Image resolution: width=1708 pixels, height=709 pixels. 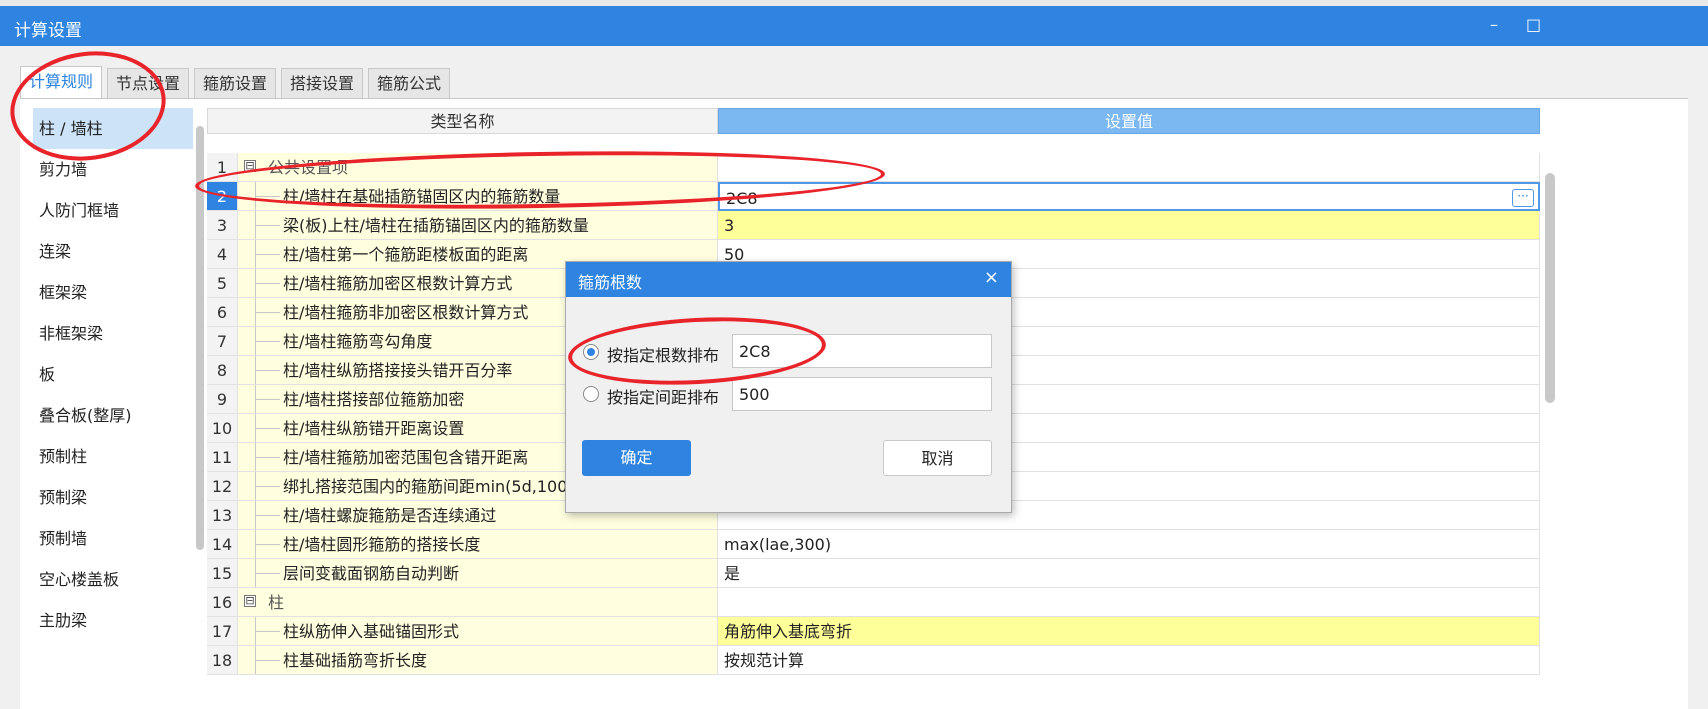 What do you see at coordinates (374, 428) in the screenshot?
I see `setting-name: 柱/墙柱纵筋错开距离设置` at bounding box center [374, 428].